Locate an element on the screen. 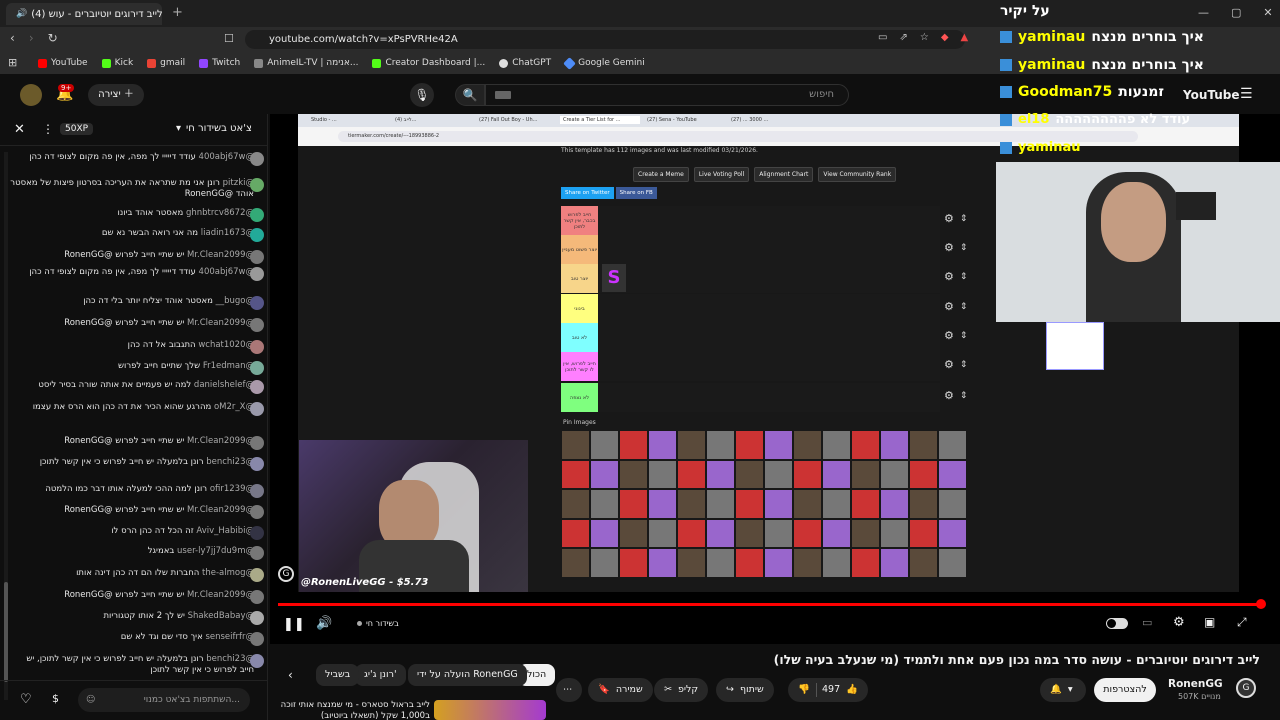  chat-author: @benchi23 is located at coordinates (230, 462).